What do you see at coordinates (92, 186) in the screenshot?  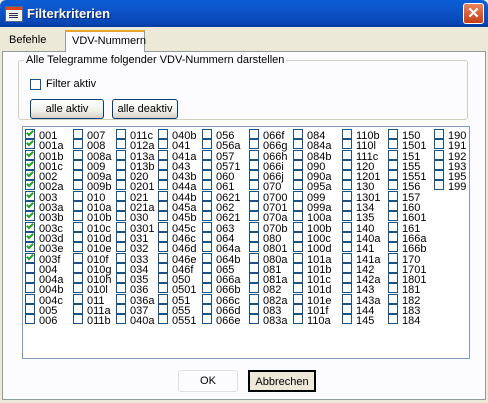 I see `vdv-item: 009b` at bounding box center [92, 186].